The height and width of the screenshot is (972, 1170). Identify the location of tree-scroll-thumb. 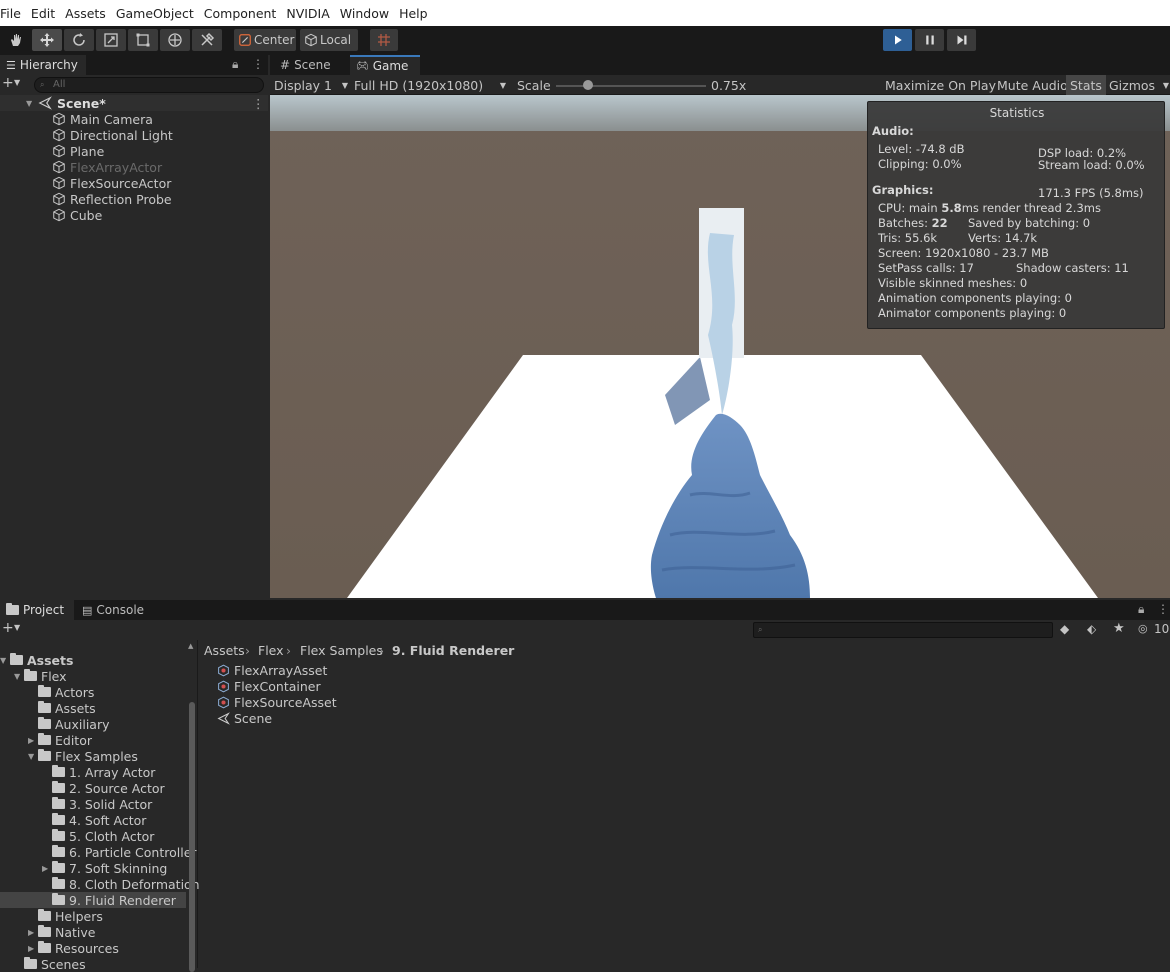
(192, 837).